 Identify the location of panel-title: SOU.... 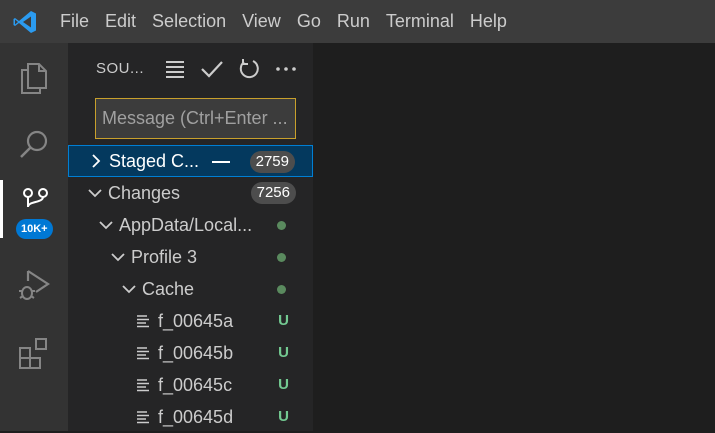
(120, 68).